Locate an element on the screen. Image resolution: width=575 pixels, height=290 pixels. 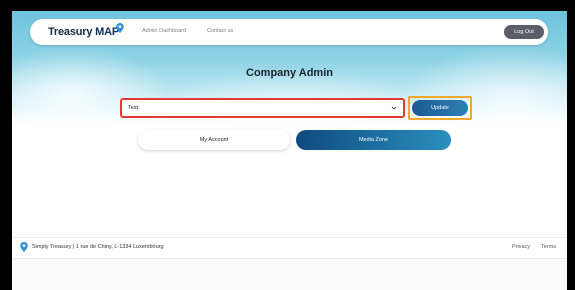
logout-button: Log Out is located at coordinates (524, 32).